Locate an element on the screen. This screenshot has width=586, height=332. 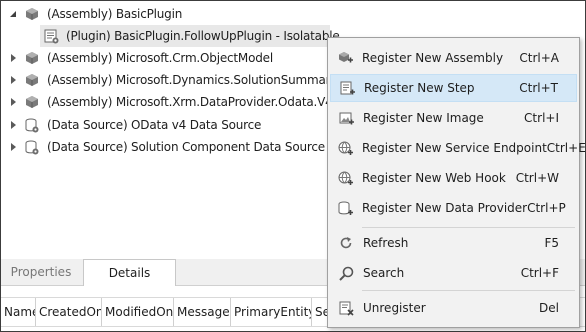
tree-item-label: (Assembly) Microsoft.Crm.ObjectModel is located at coordinates (160, 58).